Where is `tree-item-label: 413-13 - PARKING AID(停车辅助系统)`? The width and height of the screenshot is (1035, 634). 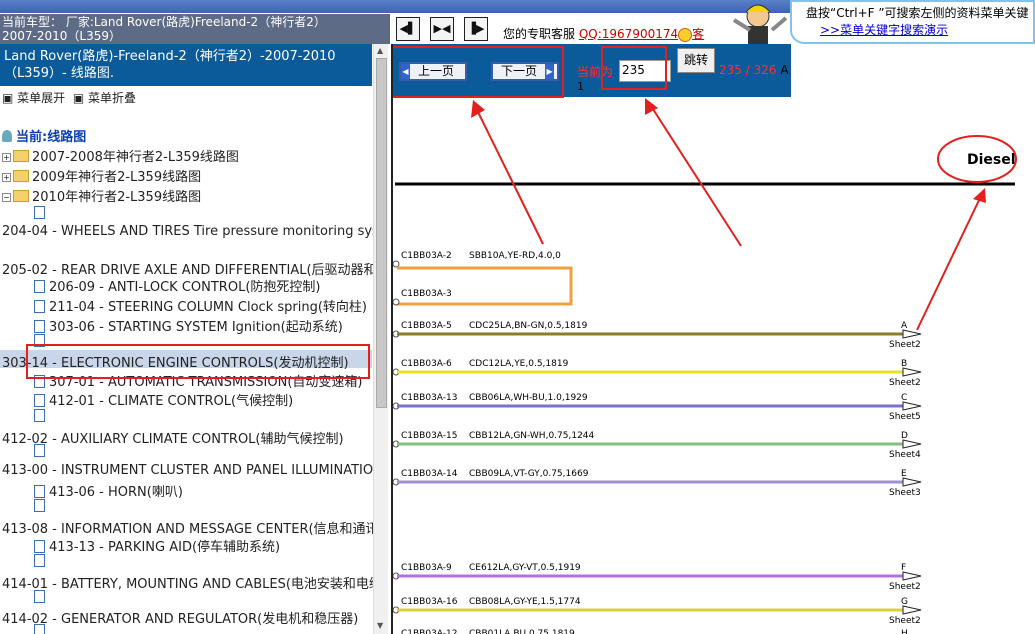
tree-item-label: 413-13 - PARKING AID(停车辅助系统) is located at coordinates (164, 547).